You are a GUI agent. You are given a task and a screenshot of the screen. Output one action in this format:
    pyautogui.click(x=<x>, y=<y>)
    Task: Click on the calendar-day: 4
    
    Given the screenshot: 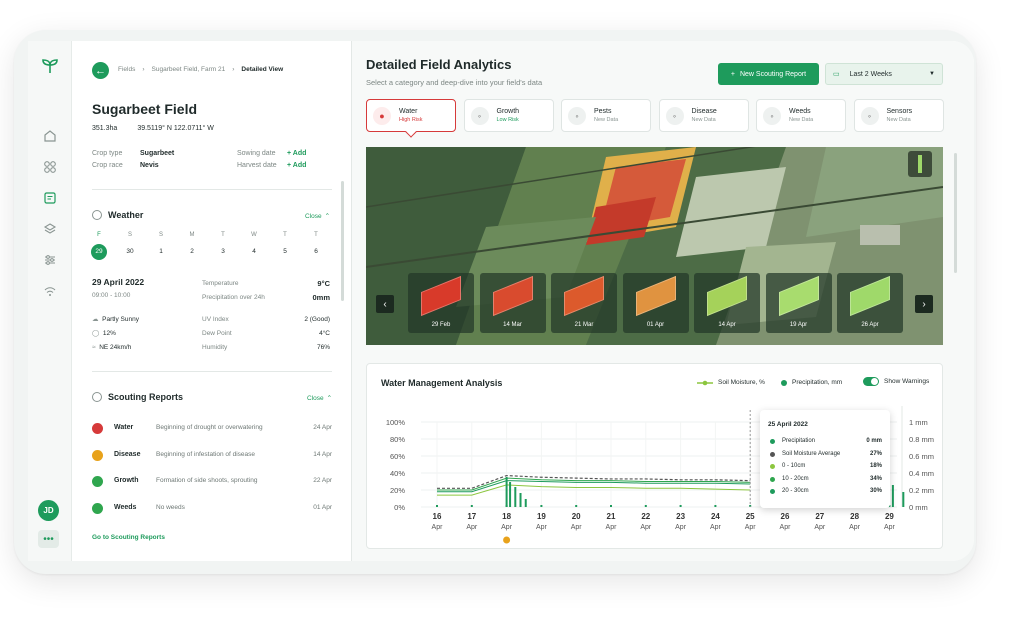 What is the action you would take?
    pyautogui.click(x=254, y=252)
    